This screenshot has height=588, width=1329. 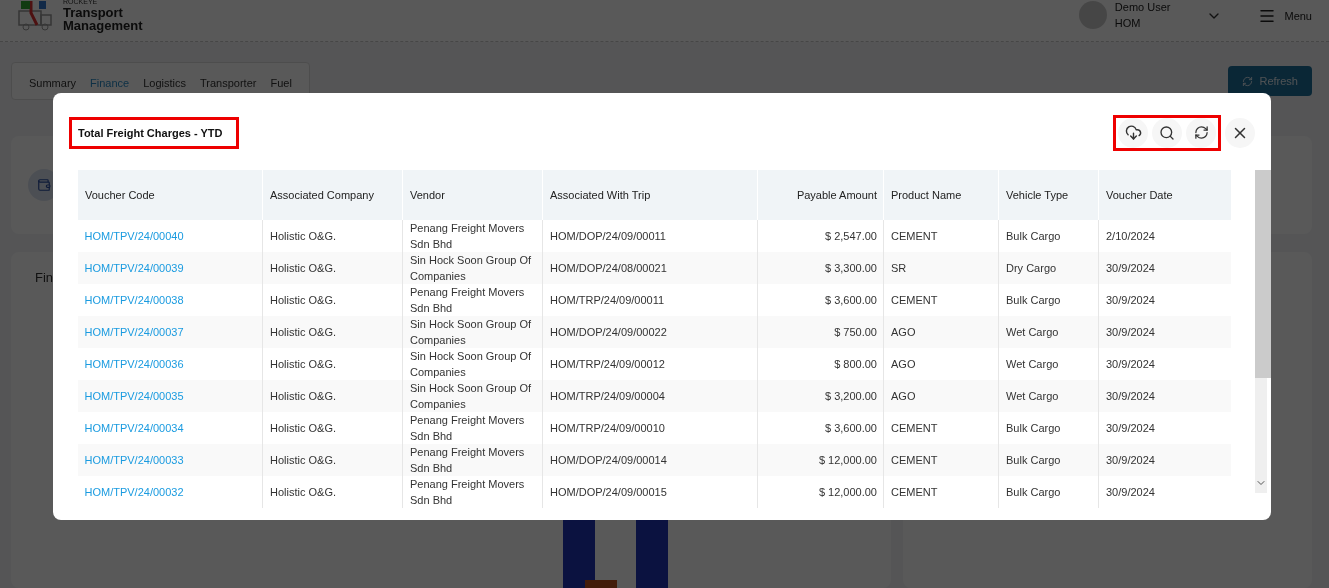 What do you see at coordinates (820, 195) in the screenshot?
I see `column-header: Payable Amount` at bounding box center [820, 195].